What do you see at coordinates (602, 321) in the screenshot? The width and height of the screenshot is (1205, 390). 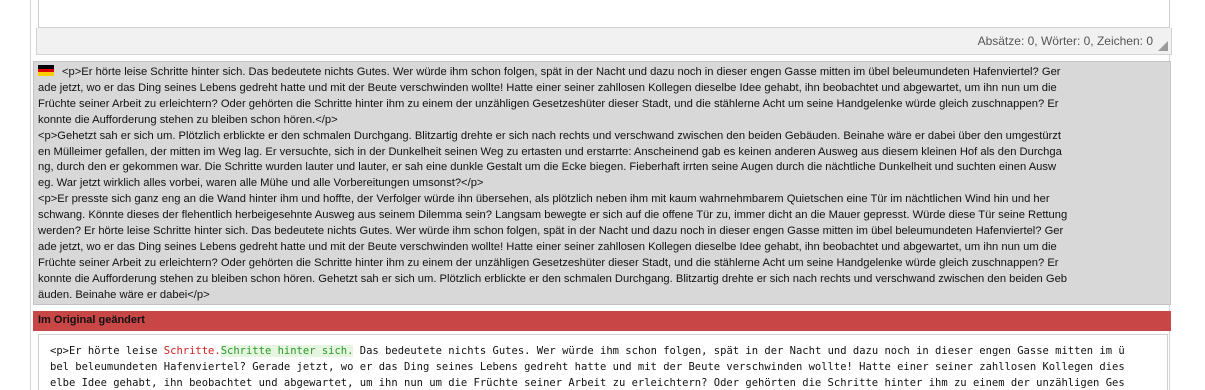 I see `changed-in-original-banner: Im Original geändert` at bounding box center [602, 321].